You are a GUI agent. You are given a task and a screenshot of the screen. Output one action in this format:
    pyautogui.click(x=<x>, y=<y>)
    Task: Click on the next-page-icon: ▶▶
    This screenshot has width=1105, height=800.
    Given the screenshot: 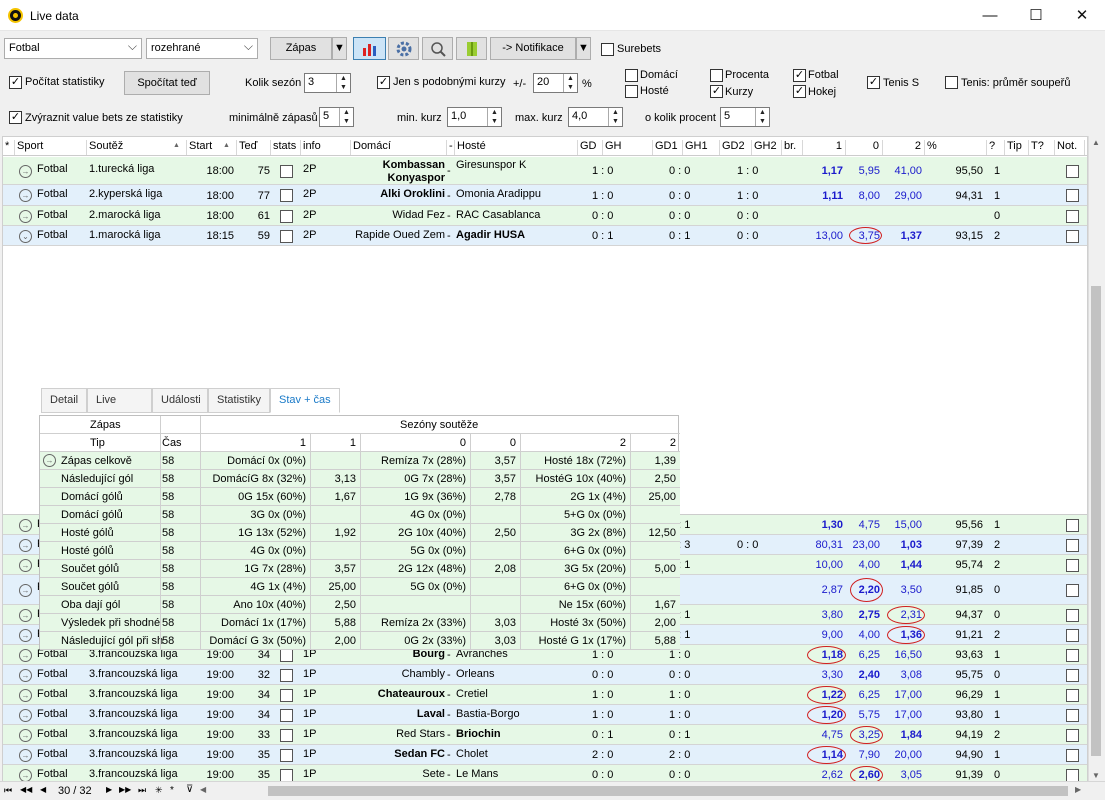 What is the action you would take?
    pyautogui.click(x=125, y=789)
    